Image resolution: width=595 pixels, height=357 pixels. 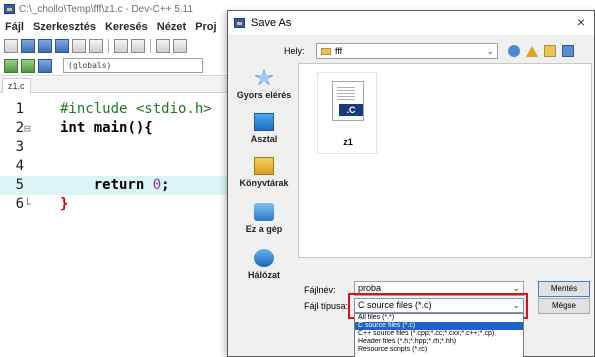 What do you see at coordinates (16, 85) in the screenshot?
I see `tab-z1-c: z1.c` at bounding box center [16, 85].